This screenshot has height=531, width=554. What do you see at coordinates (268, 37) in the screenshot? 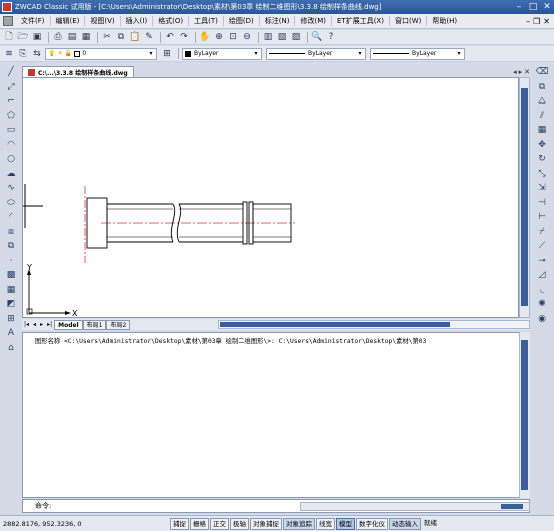
I see `properties-icon: ▥` at bounding box center [268, 37].